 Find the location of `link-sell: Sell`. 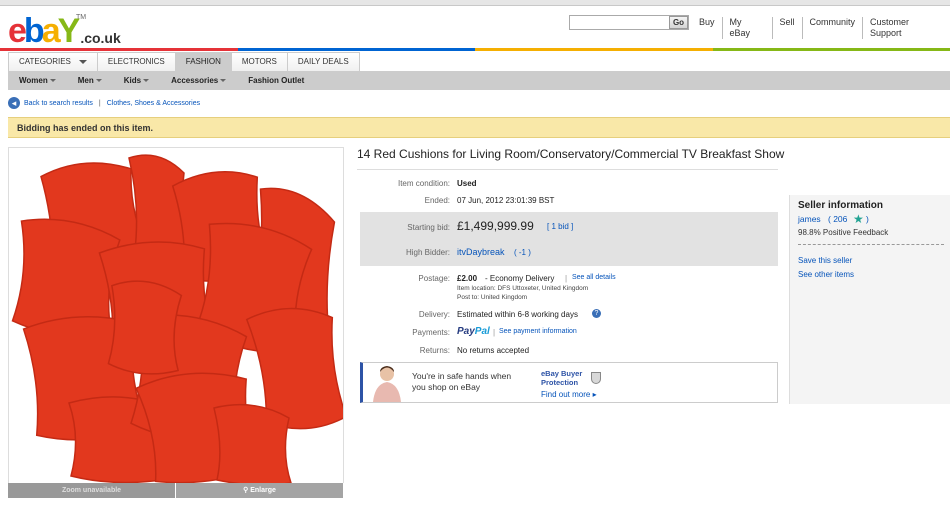

link-sell: Sell is located at coordinates (786, 28).